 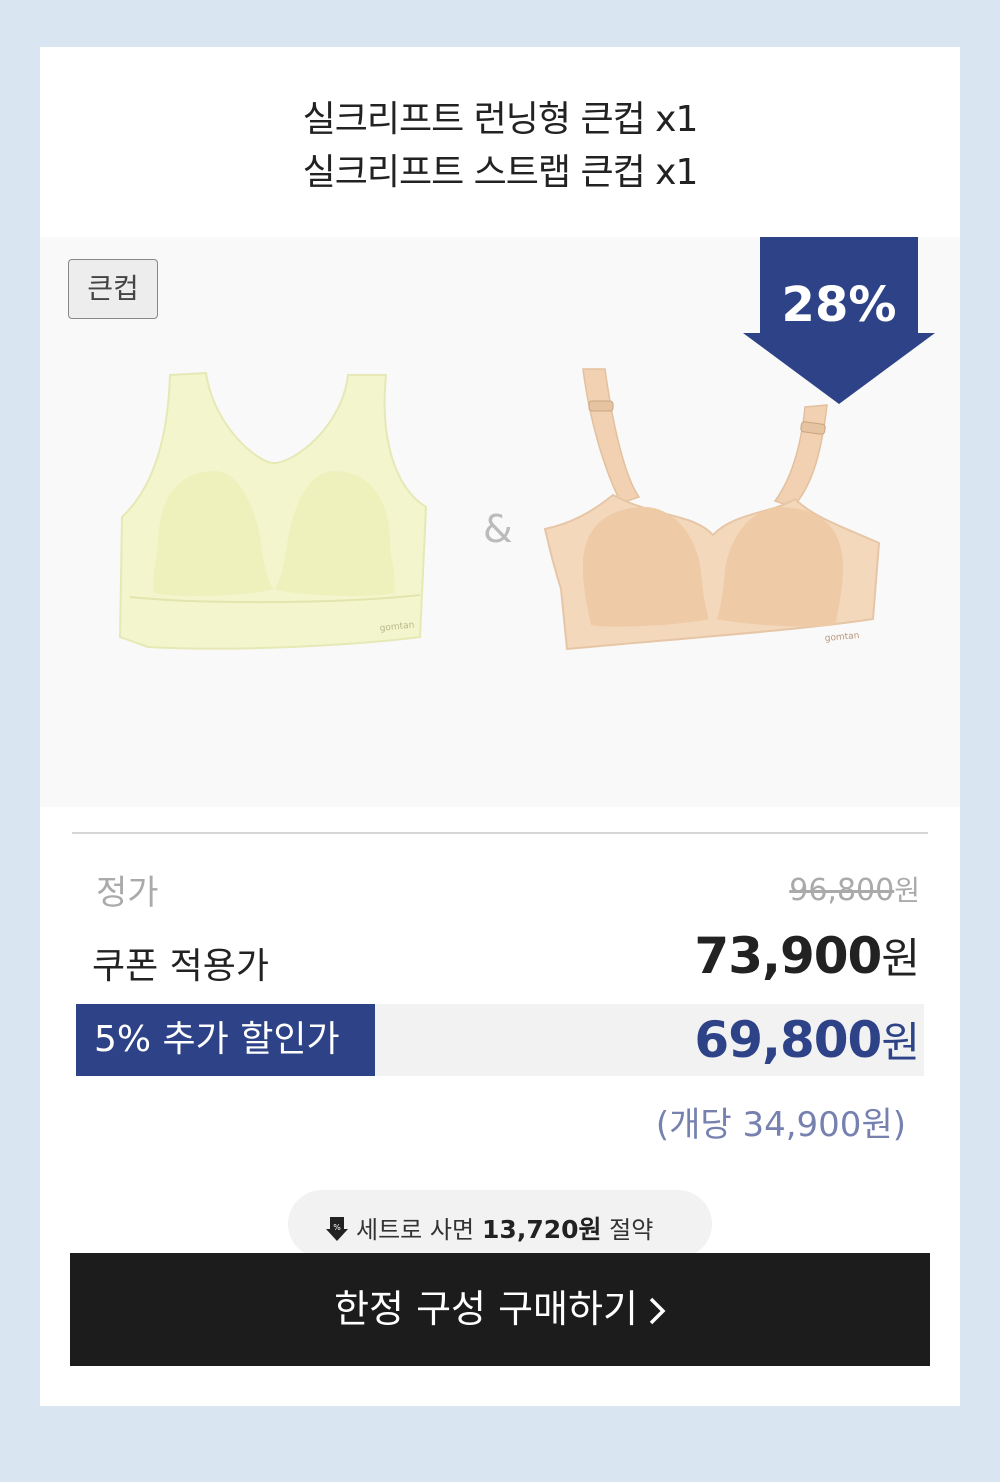 What do you see at coordinates (500, 833) in the screenshot?
I see `divider` at bounding box center [500, 833].